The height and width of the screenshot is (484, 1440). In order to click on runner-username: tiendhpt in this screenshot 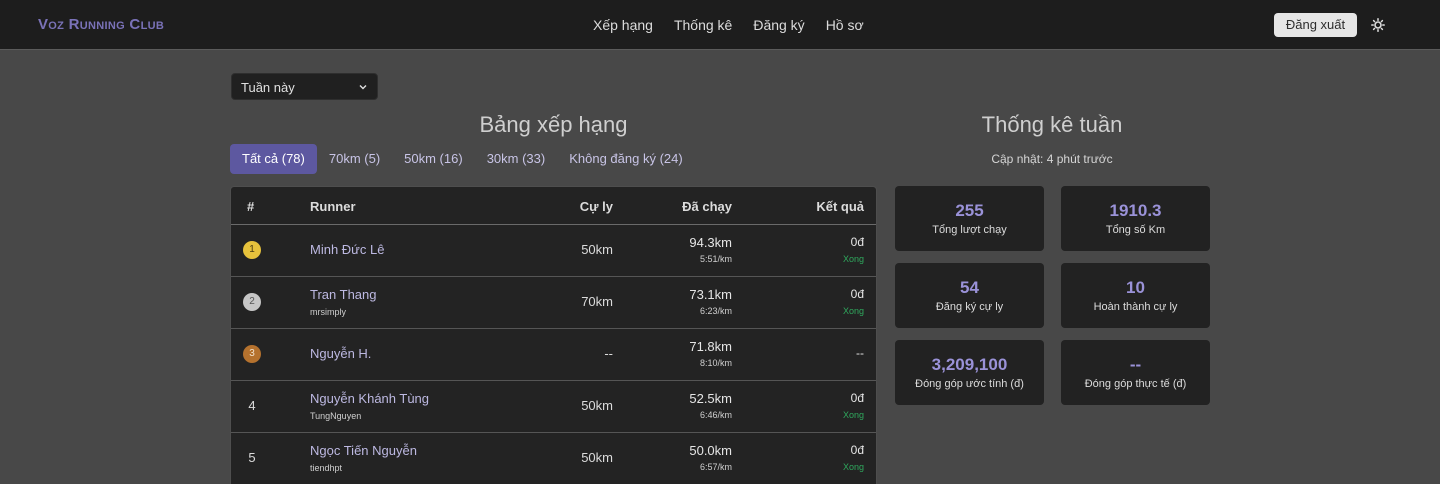, I will do `click(326, 468)`.